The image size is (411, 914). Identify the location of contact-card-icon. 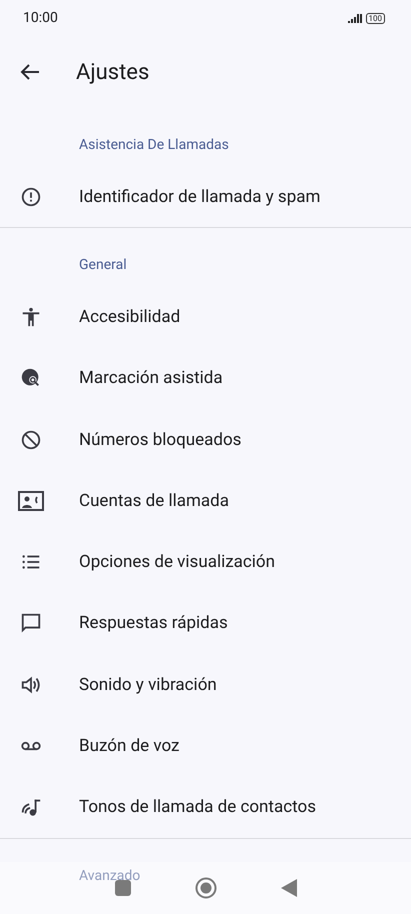
(31, 501).